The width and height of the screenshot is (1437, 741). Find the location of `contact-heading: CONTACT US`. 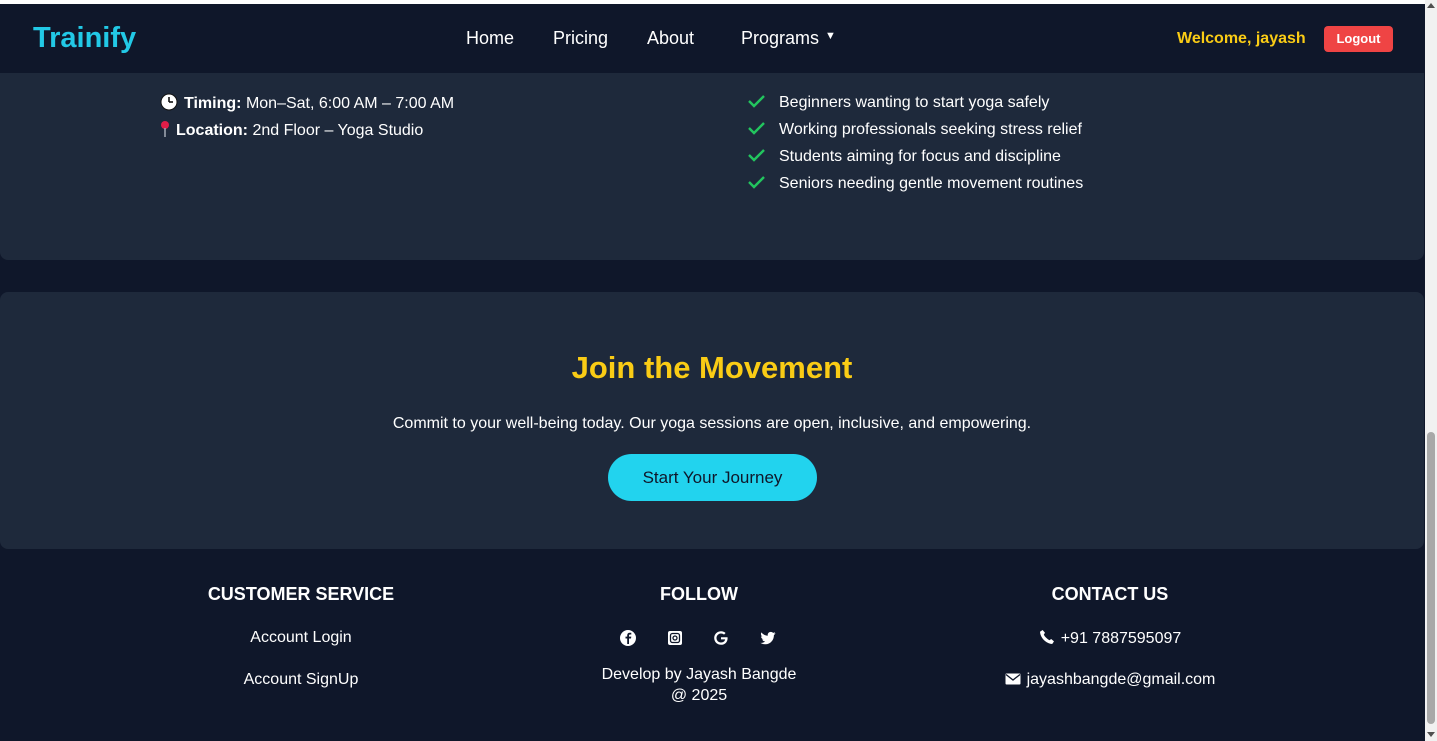

contact-heading: CONTACT US is located at coordinates (1110, 594).